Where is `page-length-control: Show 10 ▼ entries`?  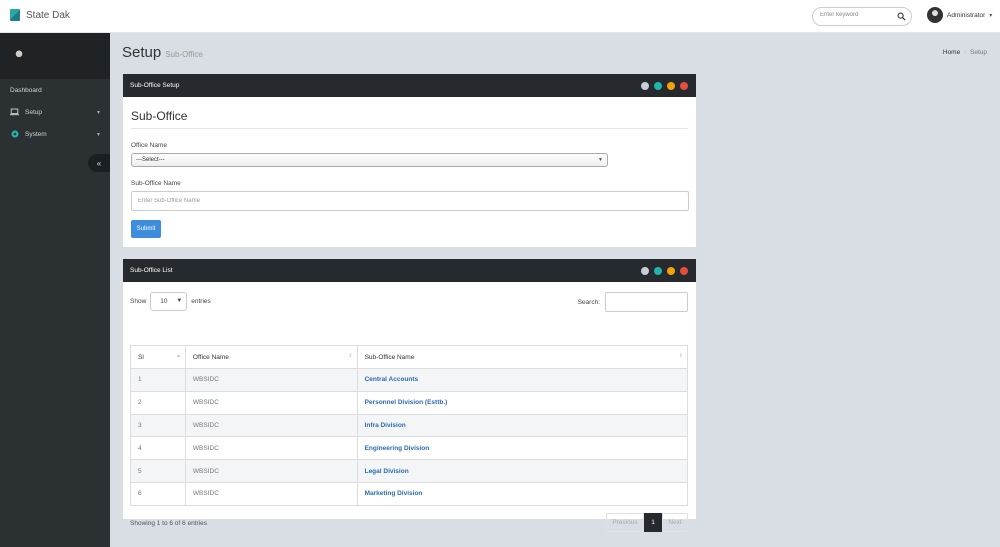 page-length-control: Show 10 ▼ entries is located at coordinates (170, 301).